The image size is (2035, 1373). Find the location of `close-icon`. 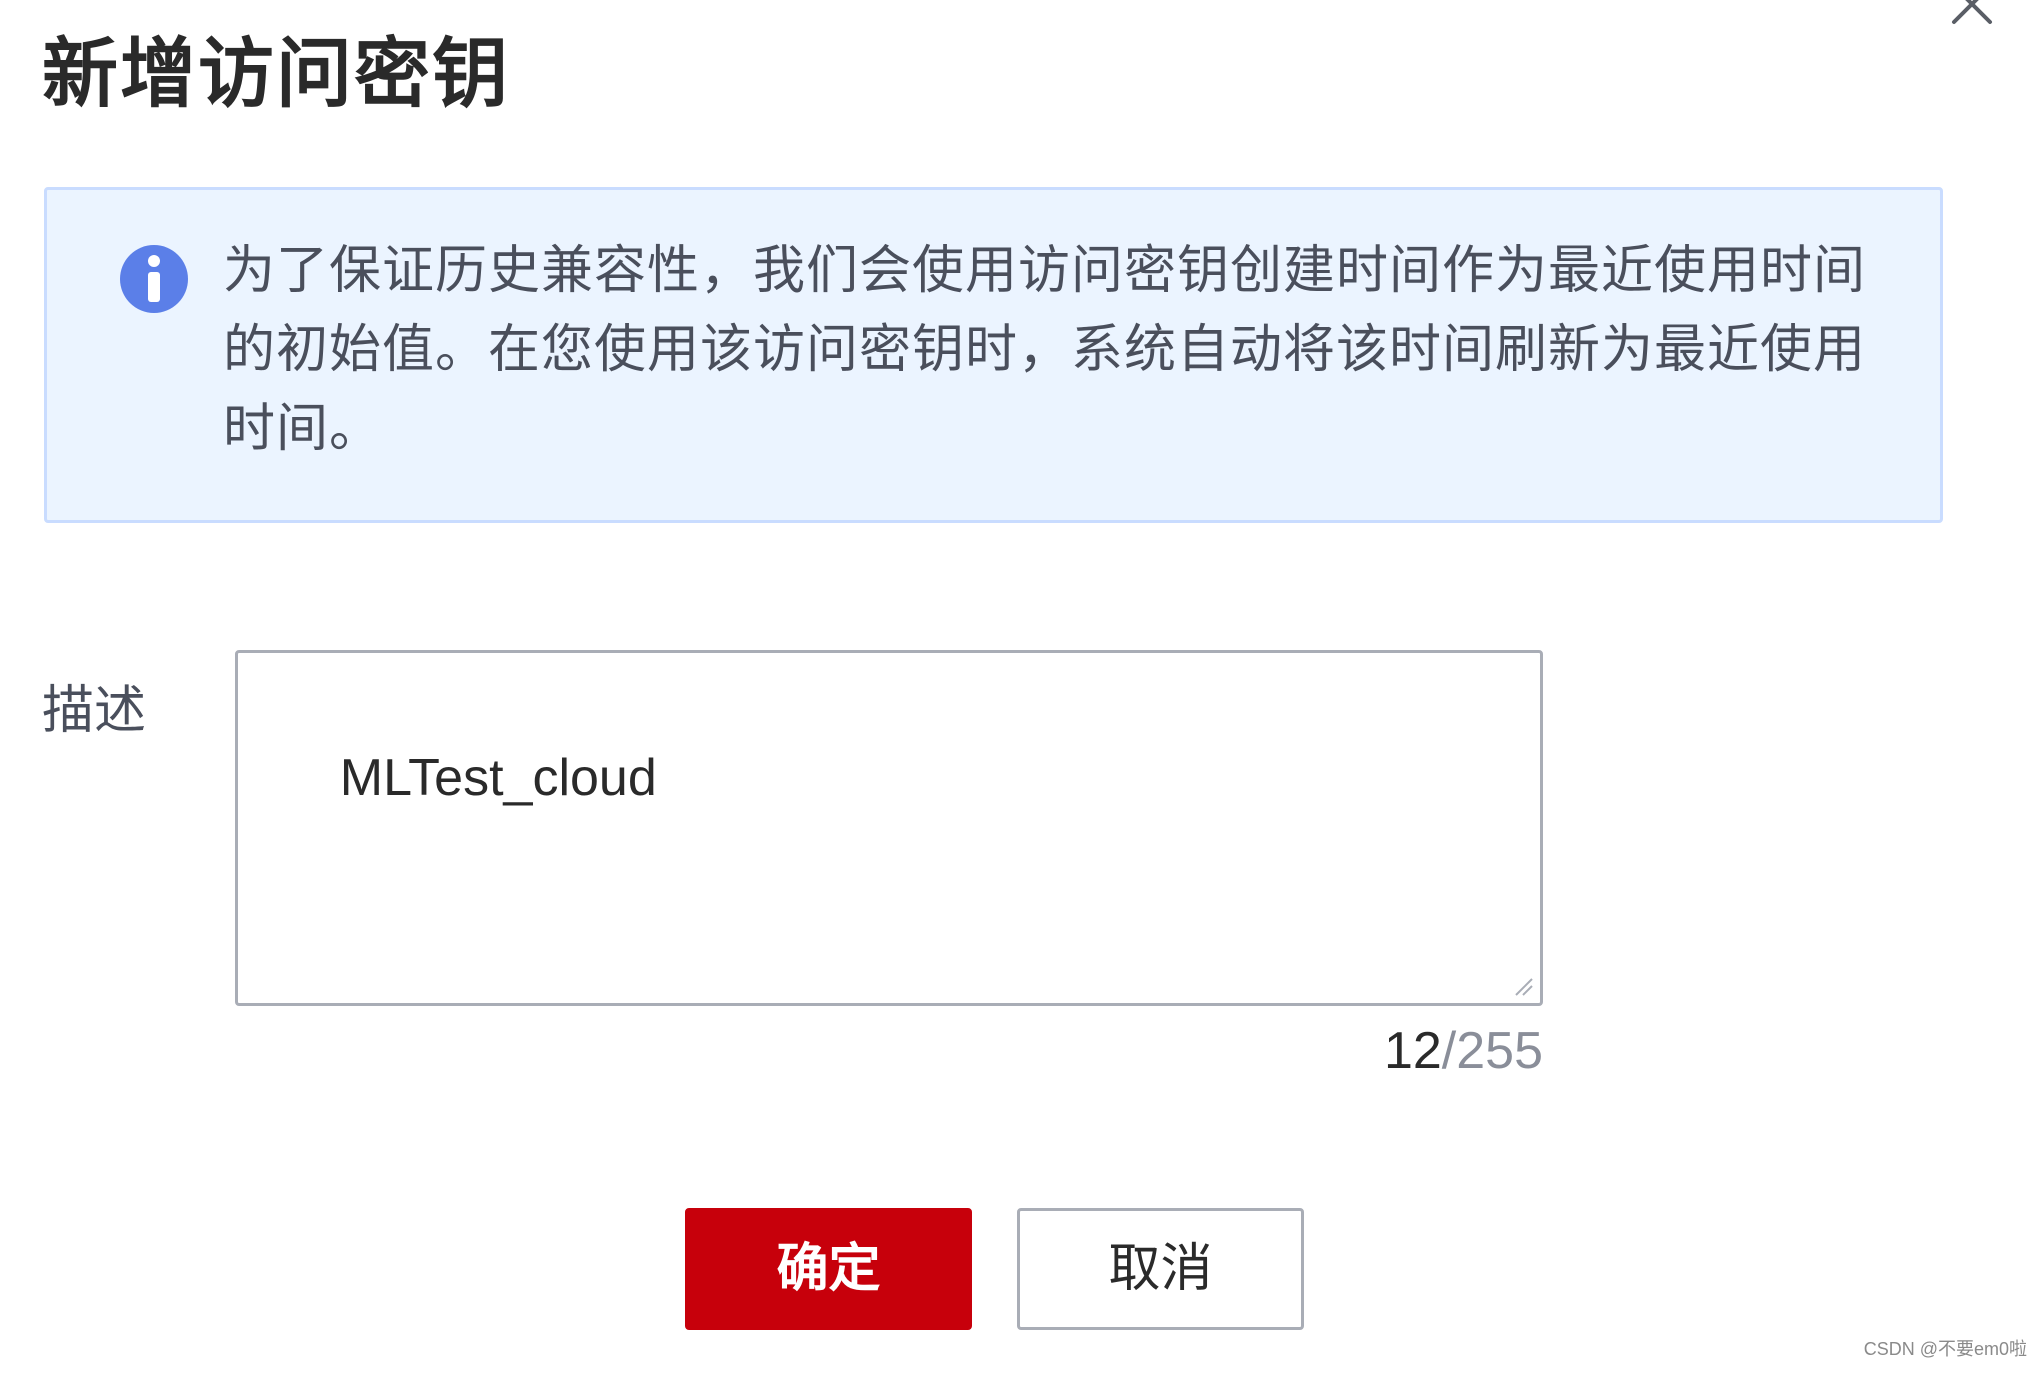

close-icon is located at coordinates (1972, 12).